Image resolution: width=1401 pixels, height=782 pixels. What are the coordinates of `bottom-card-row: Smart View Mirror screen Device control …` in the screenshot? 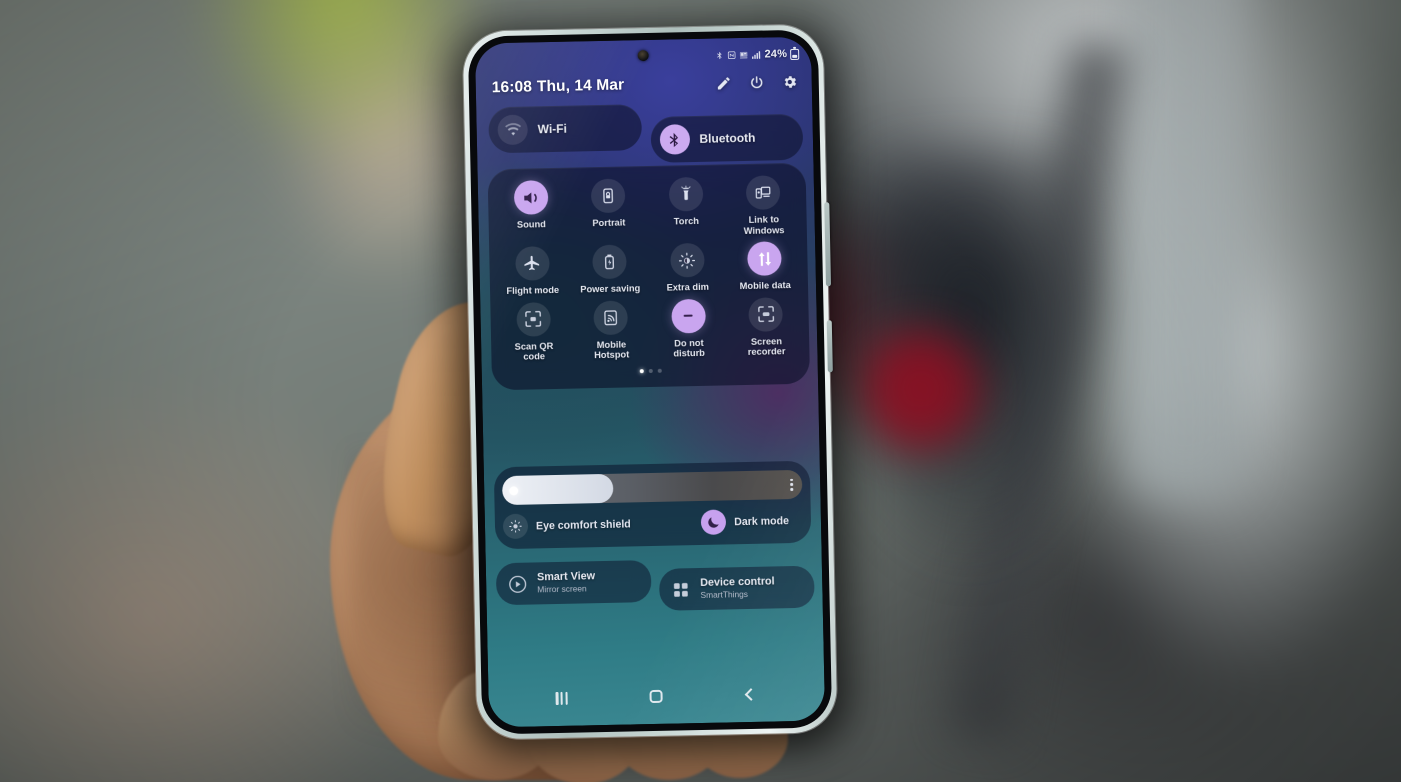 It's located at (655, 586).